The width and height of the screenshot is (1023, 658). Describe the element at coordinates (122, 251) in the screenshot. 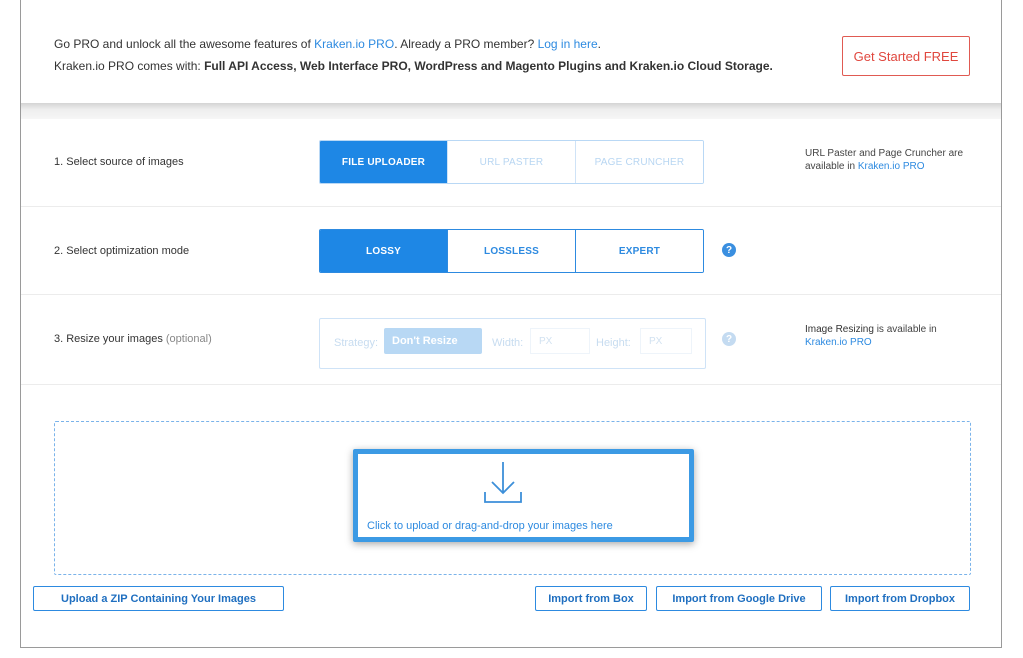

I see `step-mode-label: 2. Select optimization mode` at that location.